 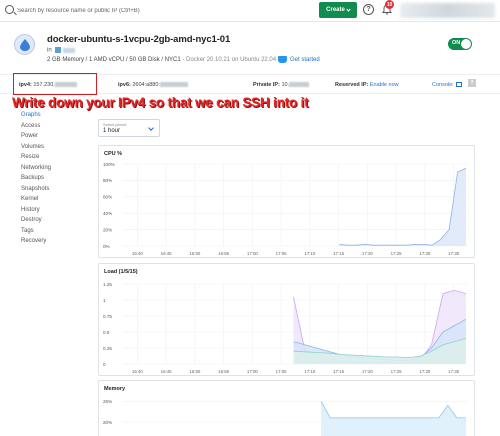 What do you see at coordinates (56, 231) in the screenshot?
I see `sidebar-item-tags: Tags` at bounding box center [56, 231].